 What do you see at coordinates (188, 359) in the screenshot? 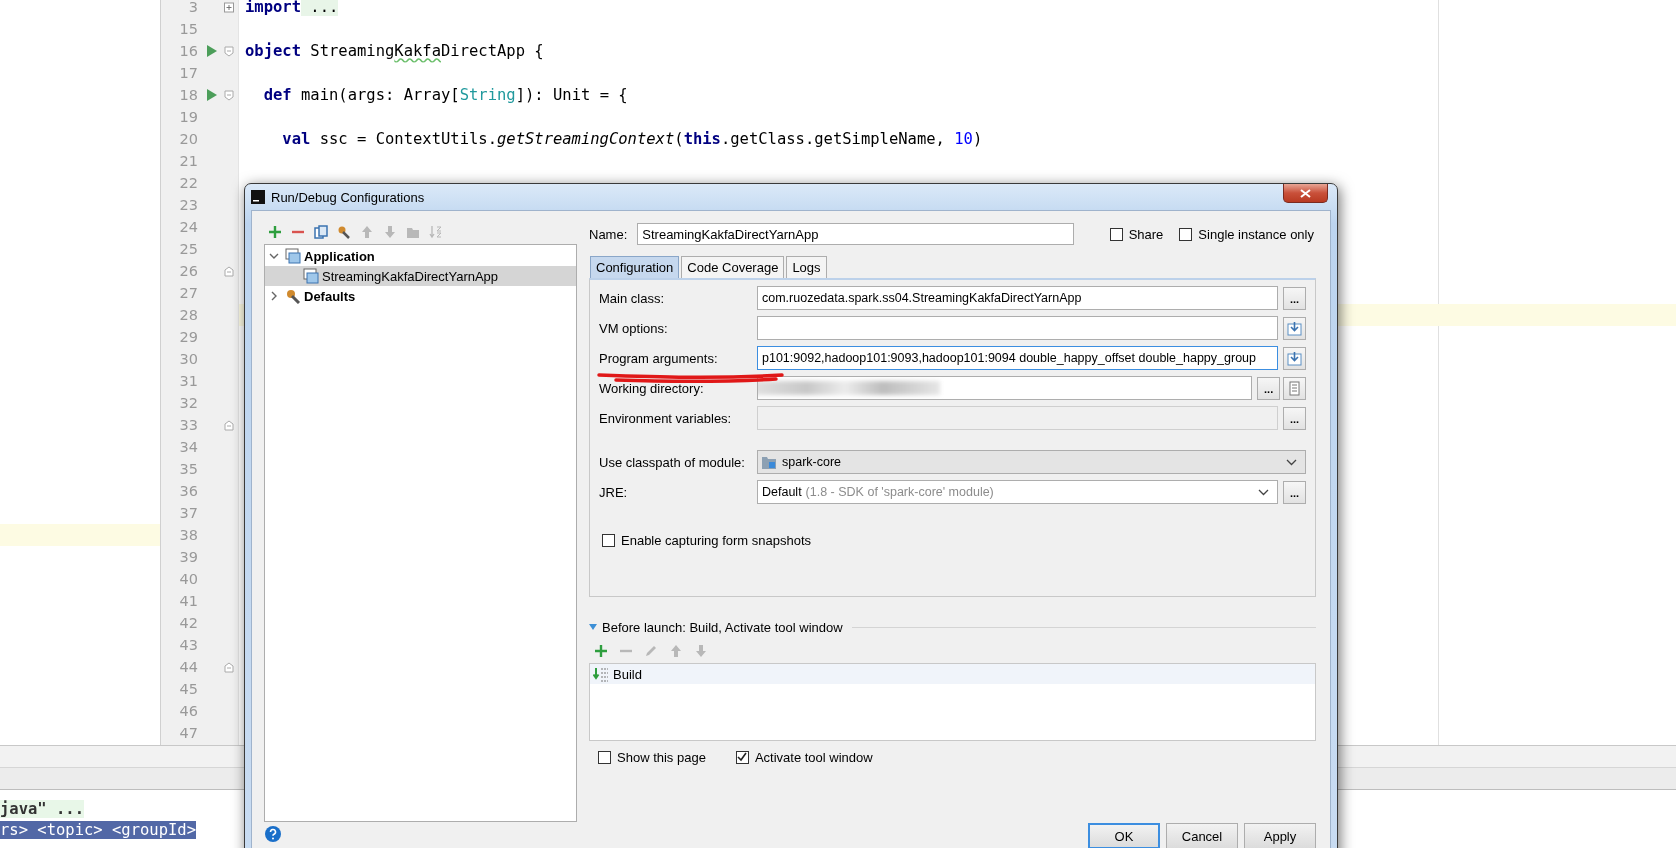
I see `line-number: 30` at bounding box center [188, 359].